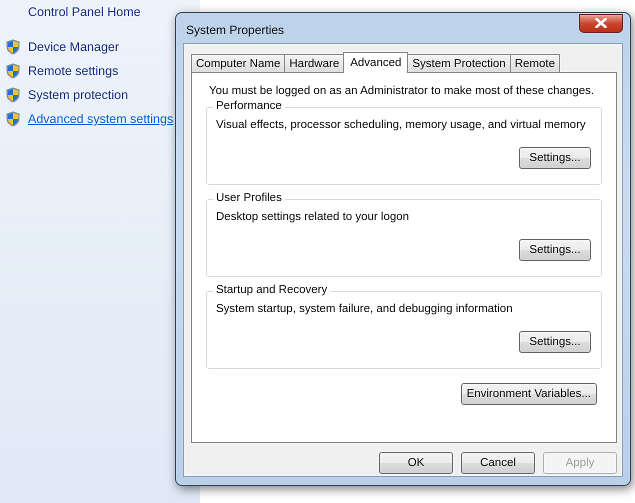  What do you see at coordinates (78, 95) in the screenshot?
I see `sidebar-link: System protection` at bounding box center [78, 95].